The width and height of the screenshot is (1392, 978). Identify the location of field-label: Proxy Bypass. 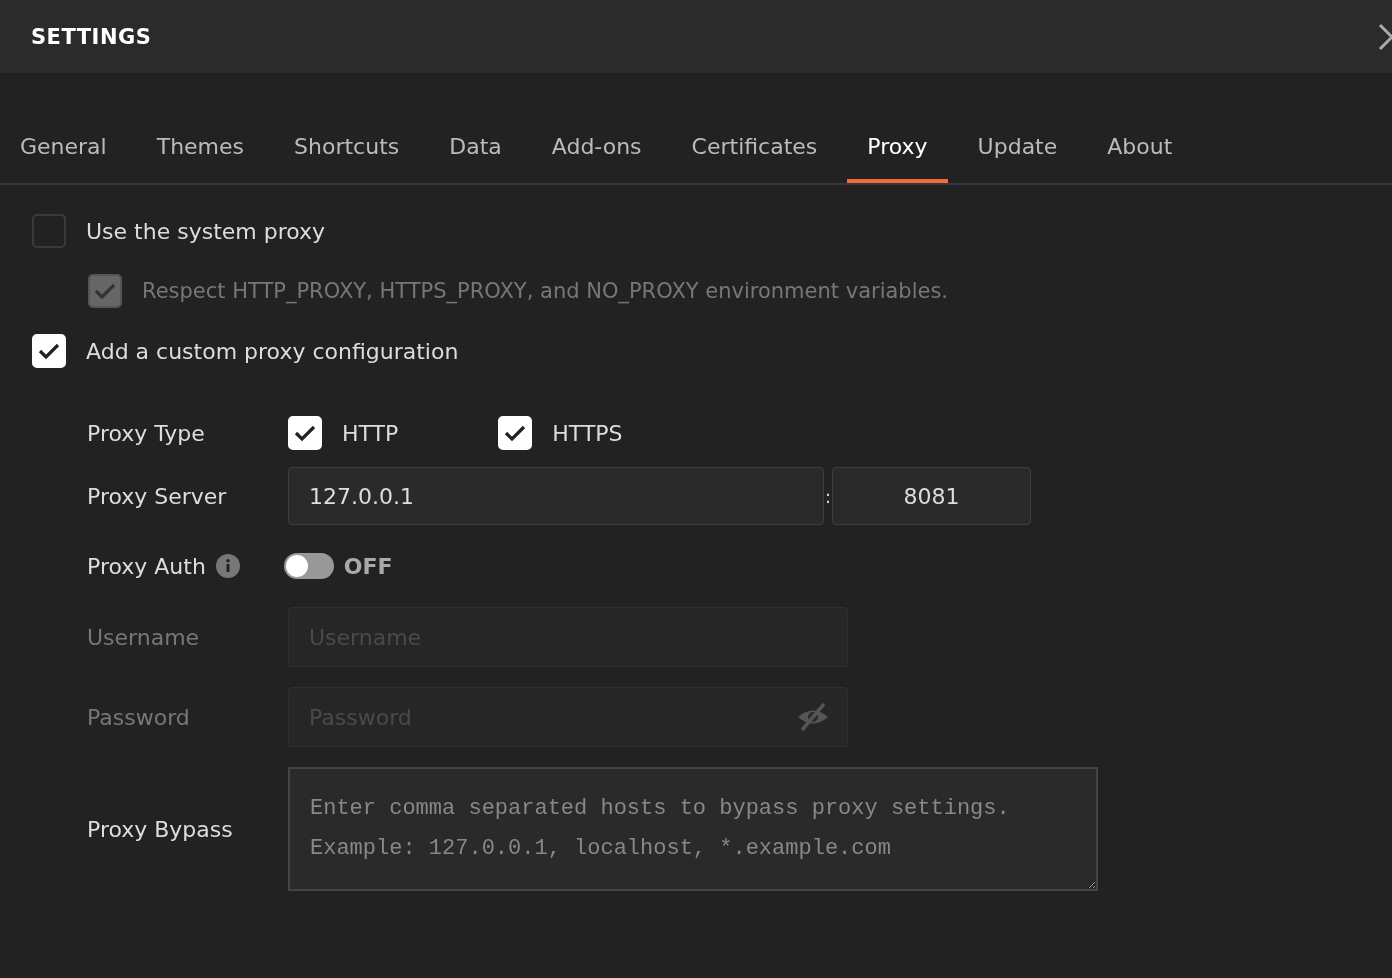
(160, 829).